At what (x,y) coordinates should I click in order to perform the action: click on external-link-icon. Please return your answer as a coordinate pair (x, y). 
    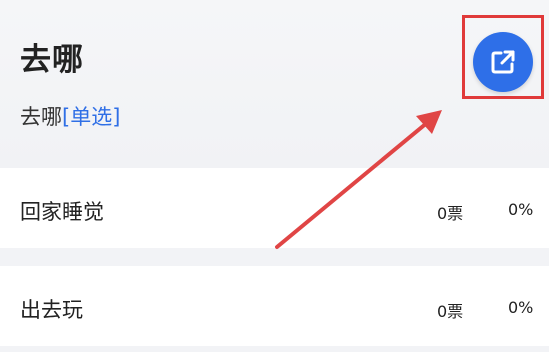
    Looking at the image, I should click on (503, 62).